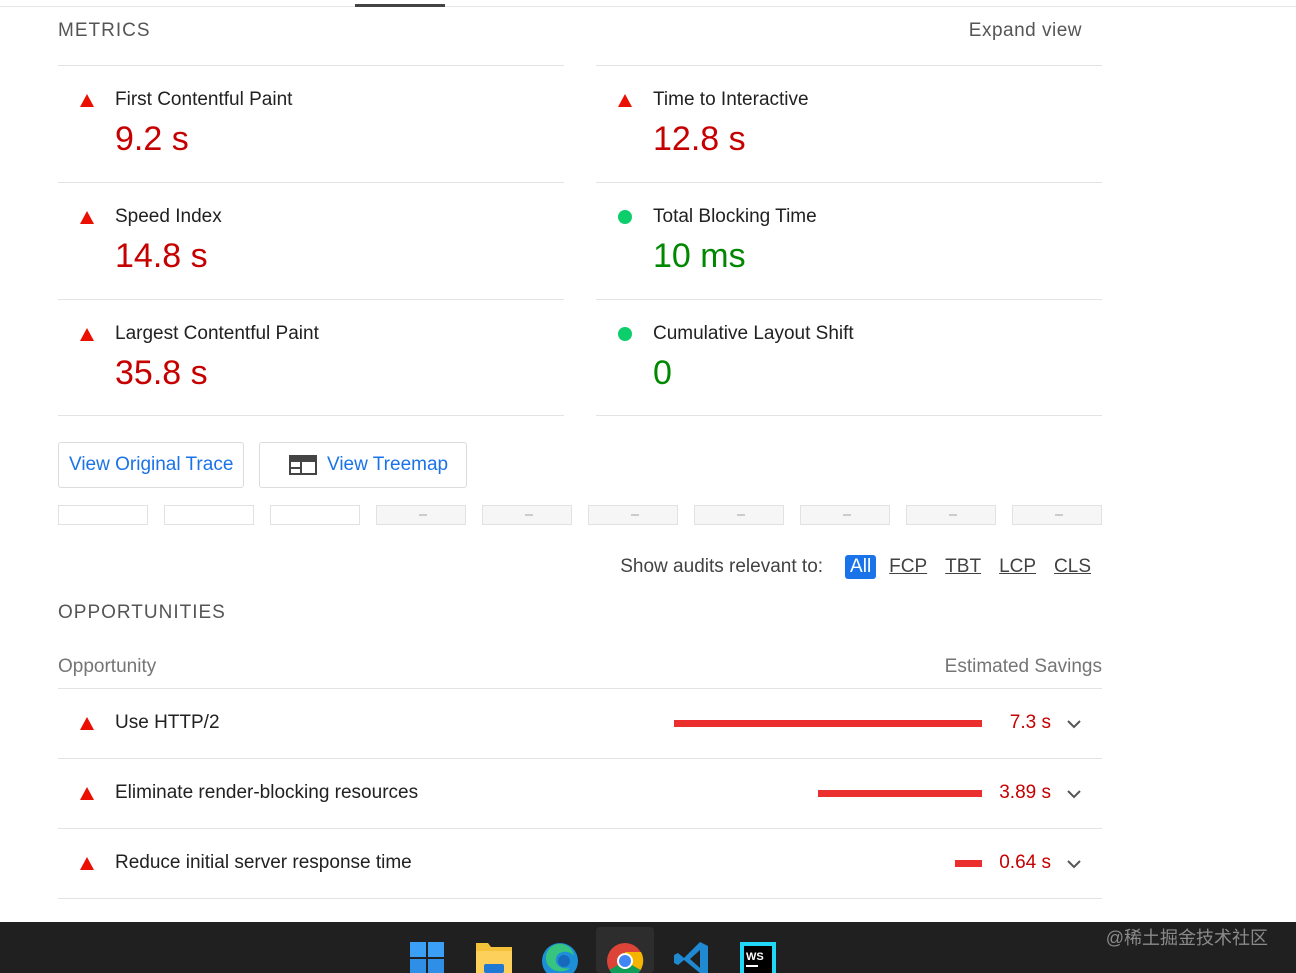 Image resolution: width=1296 pixels, height=973 pixels. What do you see at coordinates (1186, 938) in the screenshot?
I see `watermark-text: @稀土掘金技术社区` at bounding box center [1186, 938].